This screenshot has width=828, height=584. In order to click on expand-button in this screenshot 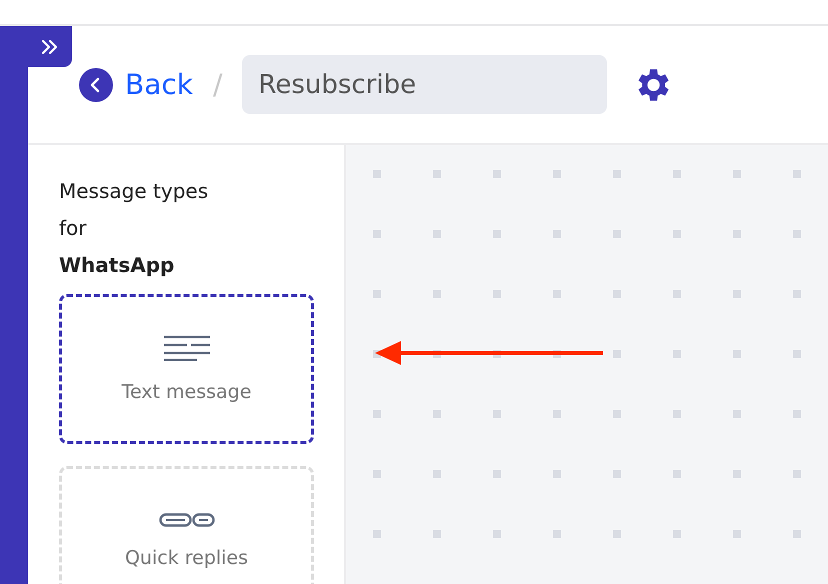, I will do `click(50, 46)`.